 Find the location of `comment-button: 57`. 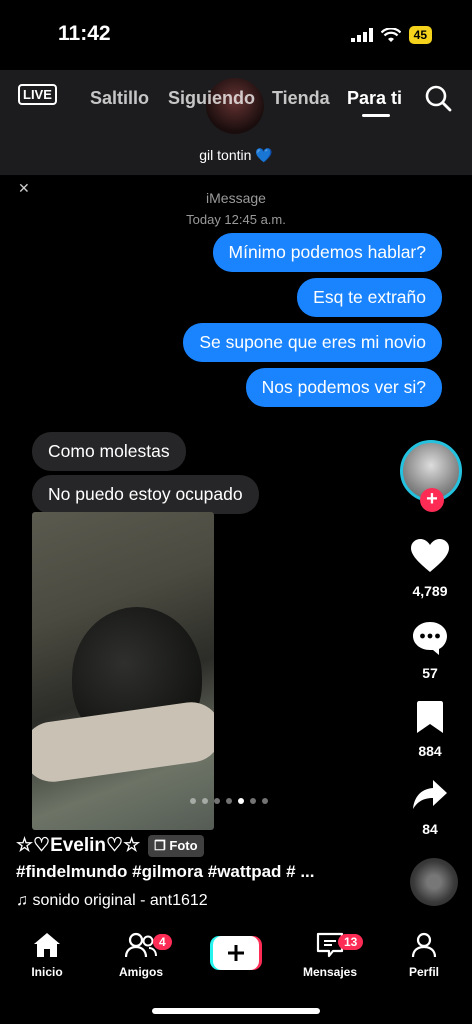

comment-button: 57 is located at coordinates (430, 650).